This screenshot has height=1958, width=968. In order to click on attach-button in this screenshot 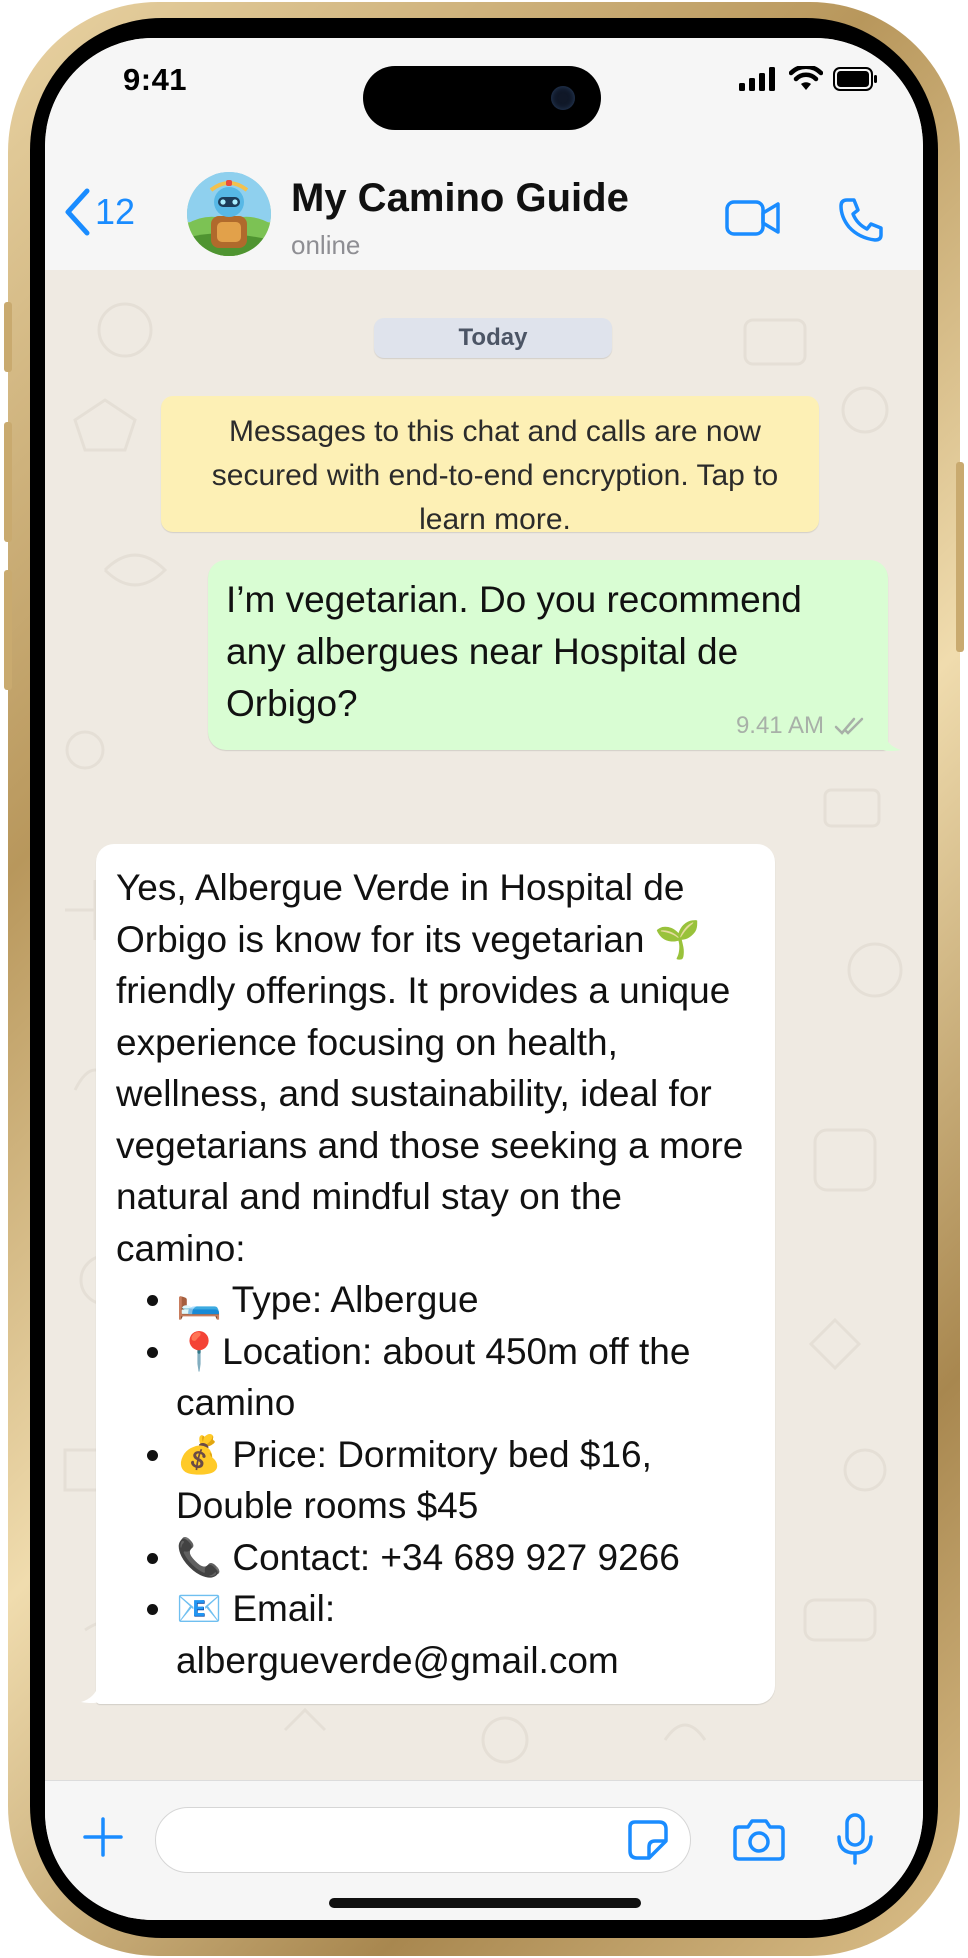, I will do `click(103, 1839)`.